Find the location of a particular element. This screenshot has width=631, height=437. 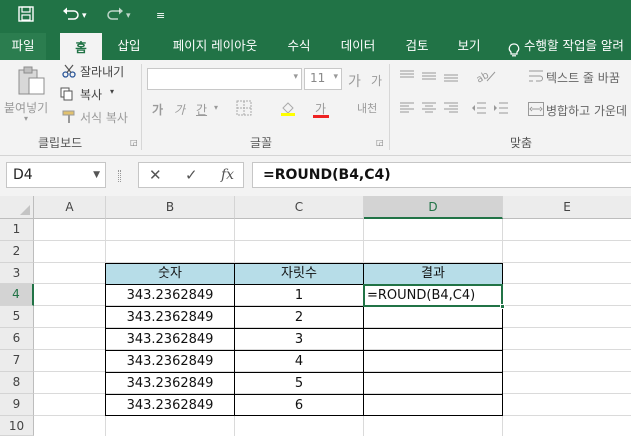

table-cell-b7: 343.2362849 is located at coordinates (170, 362).